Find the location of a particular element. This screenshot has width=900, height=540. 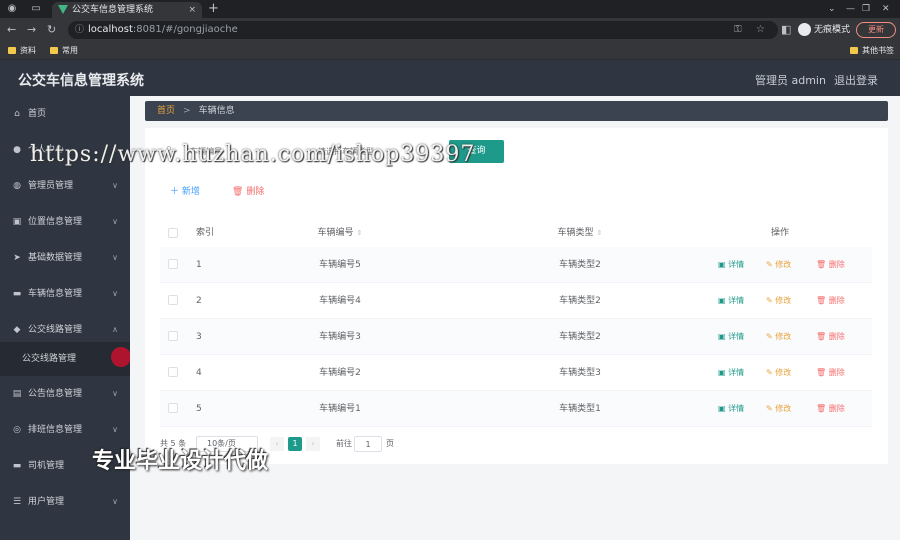

logout-link: 退出登录 is located at coordinates (856, 80).